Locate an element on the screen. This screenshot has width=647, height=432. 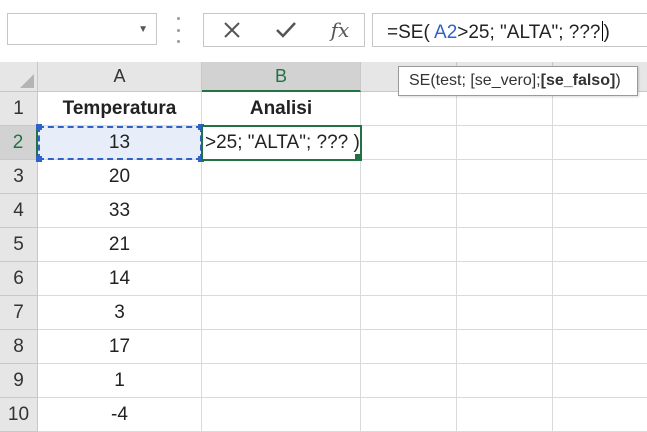
cell-a2: 13 is located at coordinates (120, 143).